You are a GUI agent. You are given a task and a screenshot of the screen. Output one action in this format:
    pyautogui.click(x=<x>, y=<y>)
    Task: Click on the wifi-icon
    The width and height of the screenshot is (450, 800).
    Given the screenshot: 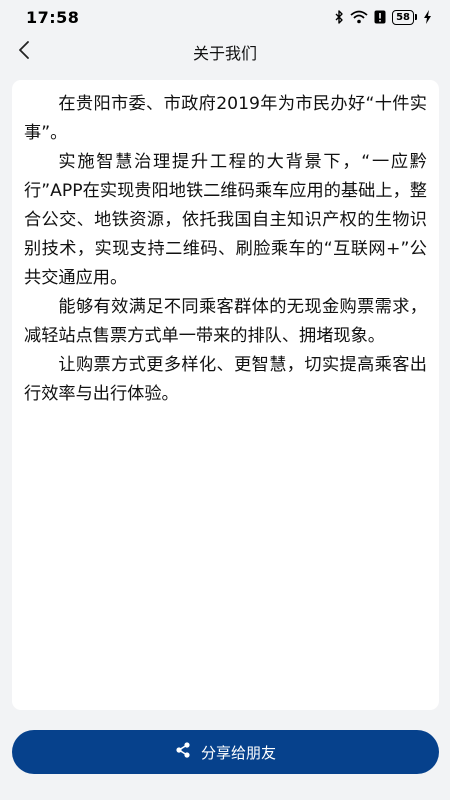 What is the action you would take?
    pyautogui.click(x=359, y=17)
    